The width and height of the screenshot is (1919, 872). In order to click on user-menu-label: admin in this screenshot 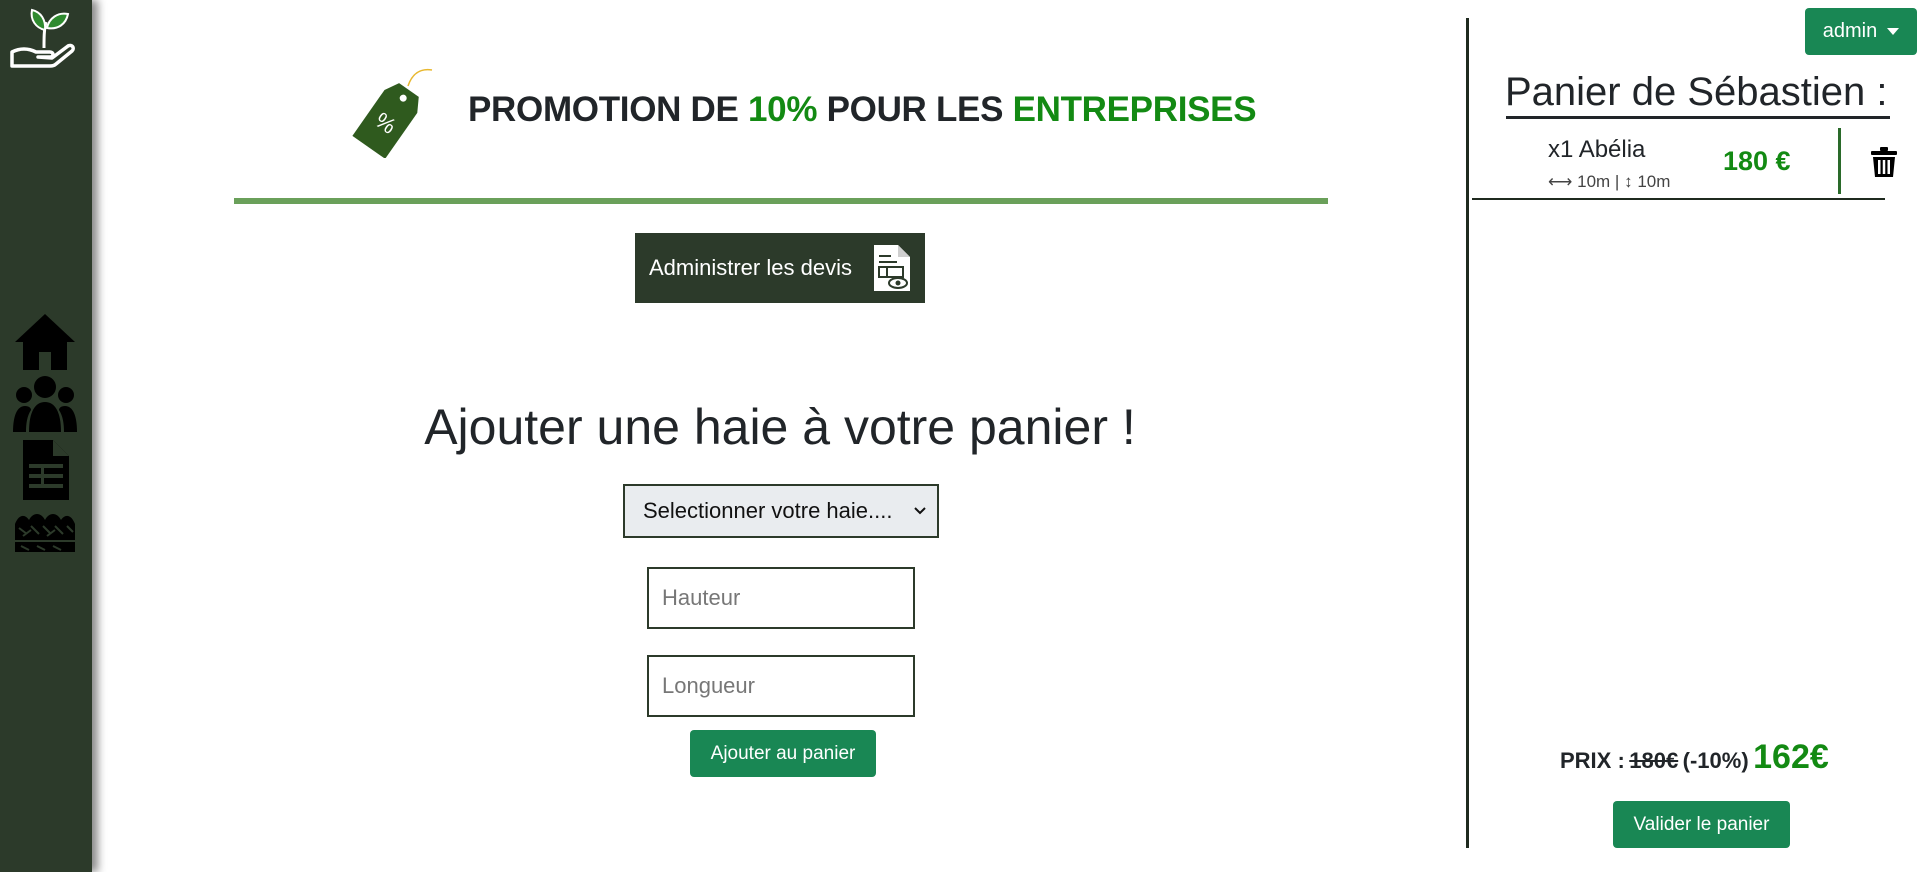, I will do `click(1850, 31)`.